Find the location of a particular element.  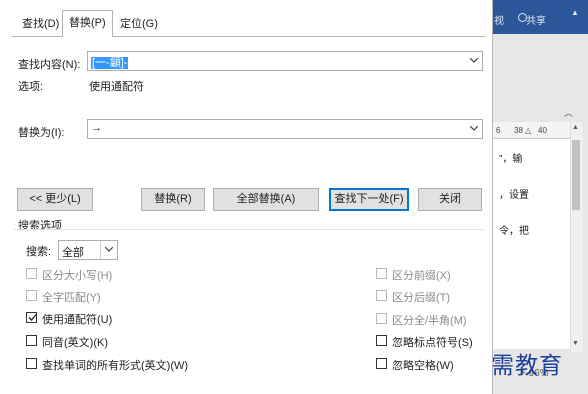

ignore-spaces-label: 忽略空格(W) is located at coordinates (423, 366).